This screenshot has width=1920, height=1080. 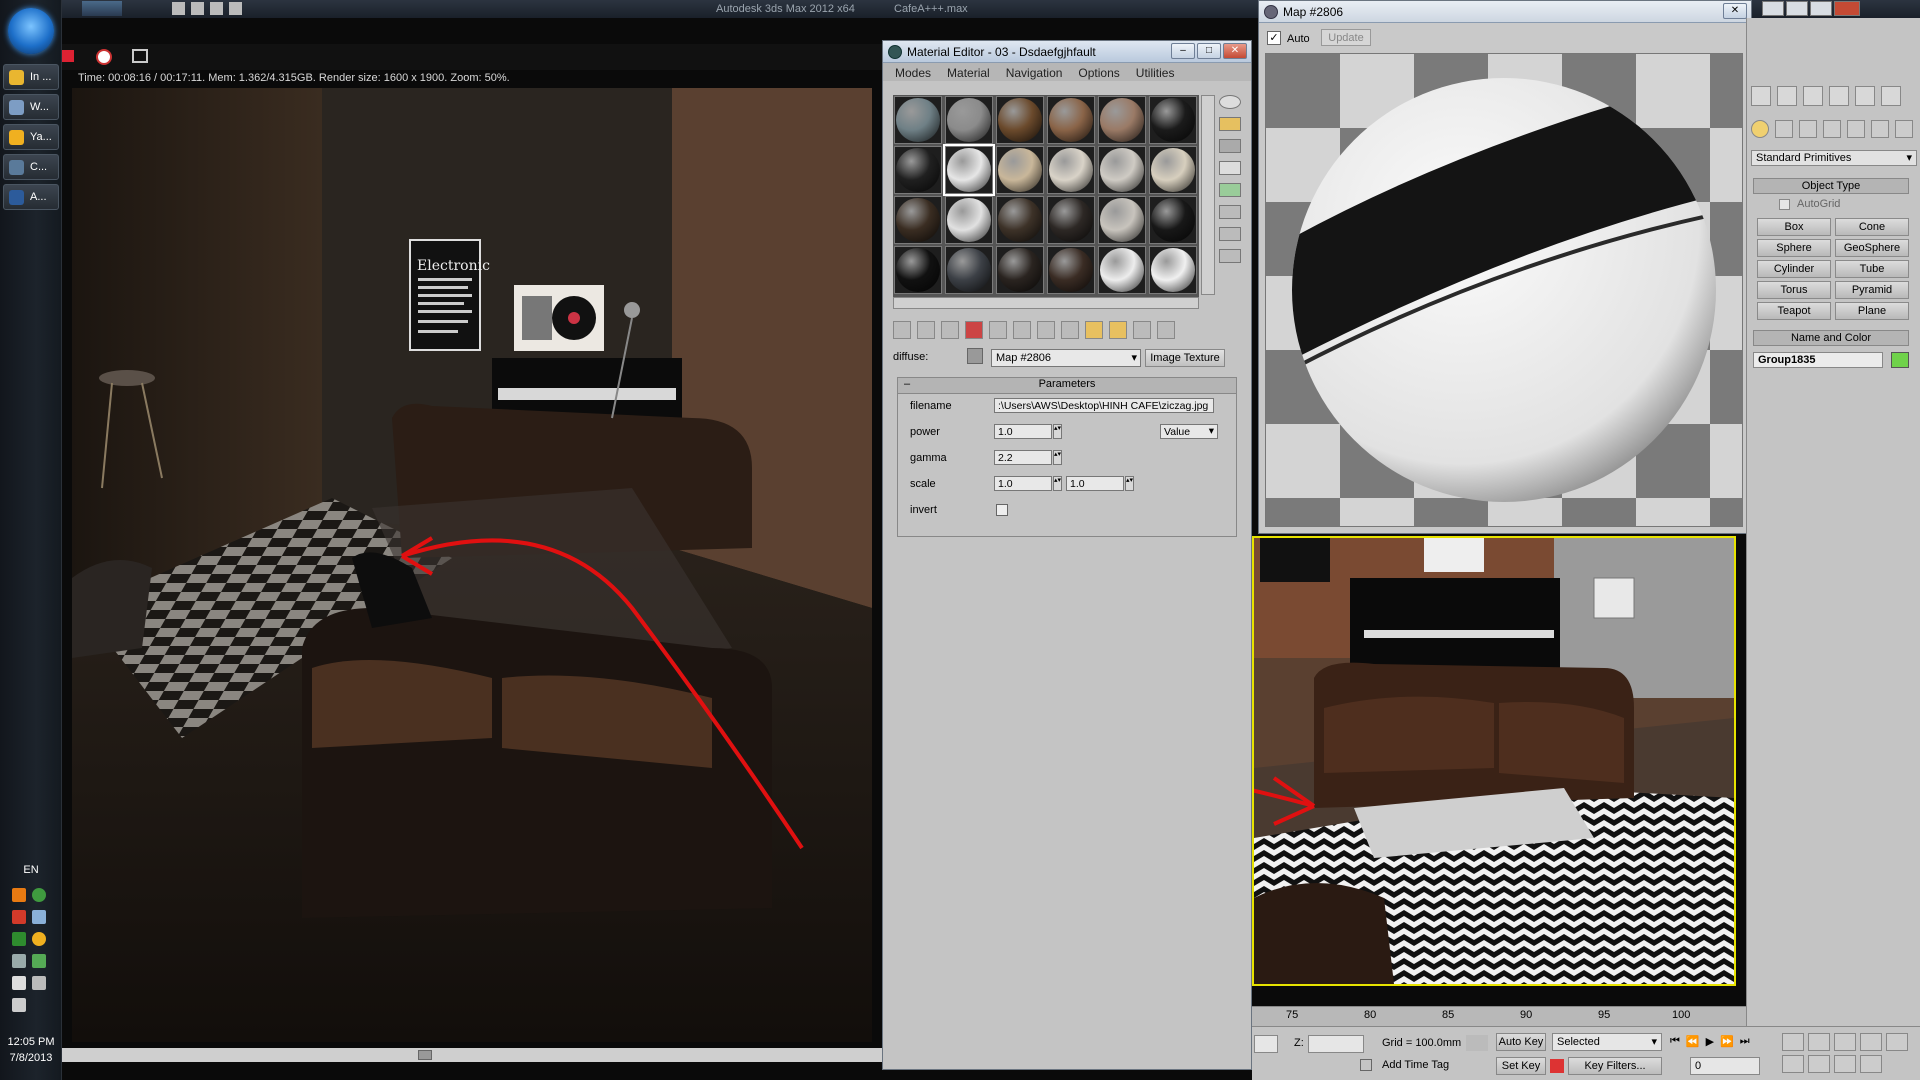 What do you see at coordinates (1155, 73) in the screenshot?
I see `menu-utilities: Utilities` at bounding box center [1155, 73].